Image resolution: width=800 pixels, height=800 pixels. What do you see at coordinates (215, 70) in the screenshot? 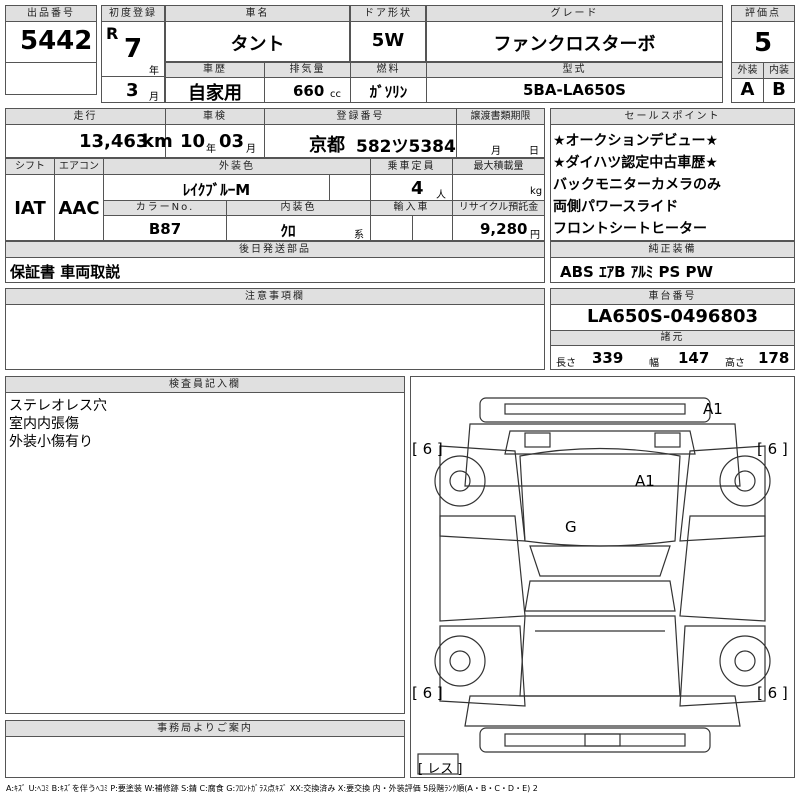
I see `car-history-header: 車歴` at bounding box center [215, 70].